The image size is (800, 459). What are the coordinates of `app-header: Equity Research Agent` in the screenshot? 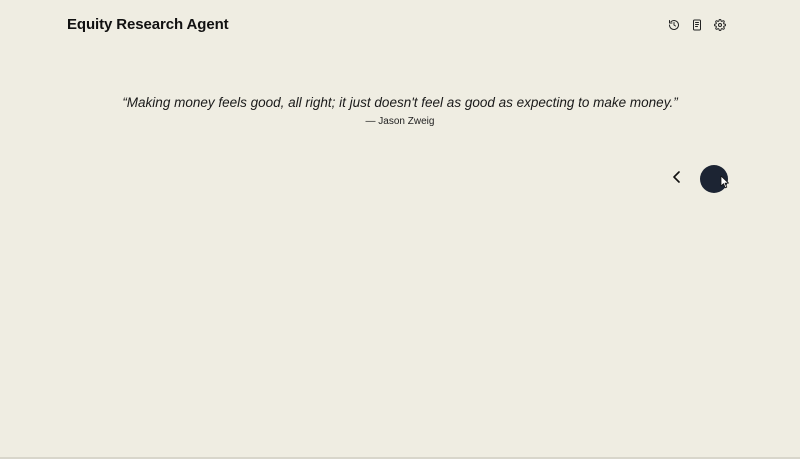 It's located at (400, 25).